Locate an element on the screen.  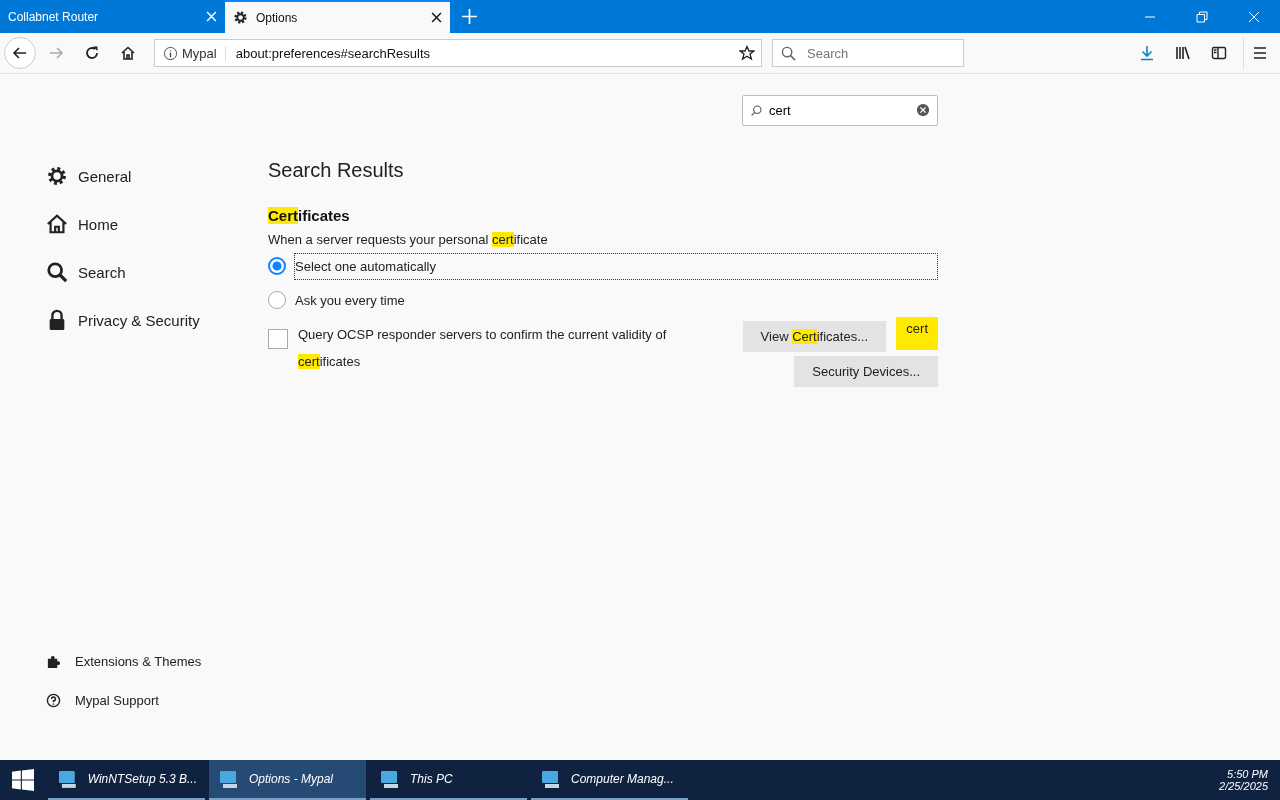
clock-time: 5:50 PM is located at coordinates (1247, 774).